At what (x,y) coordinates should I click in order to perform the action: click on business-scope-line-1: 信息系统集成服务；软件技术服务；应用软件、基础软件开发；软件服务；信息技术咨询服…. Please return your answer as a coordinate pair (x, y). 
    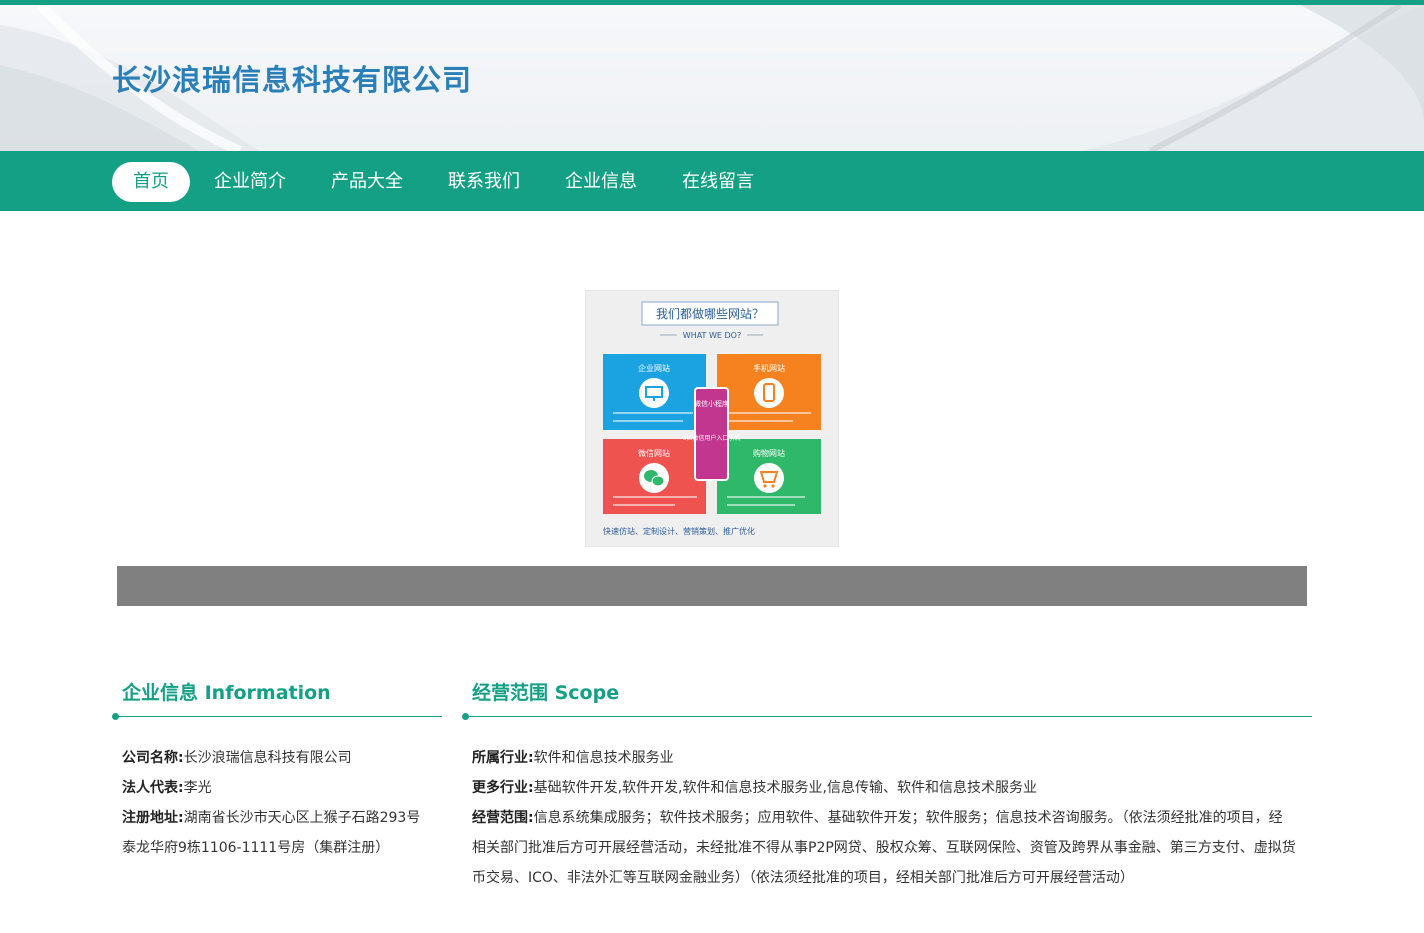
    Looking at the image, I should click on (908, 818).